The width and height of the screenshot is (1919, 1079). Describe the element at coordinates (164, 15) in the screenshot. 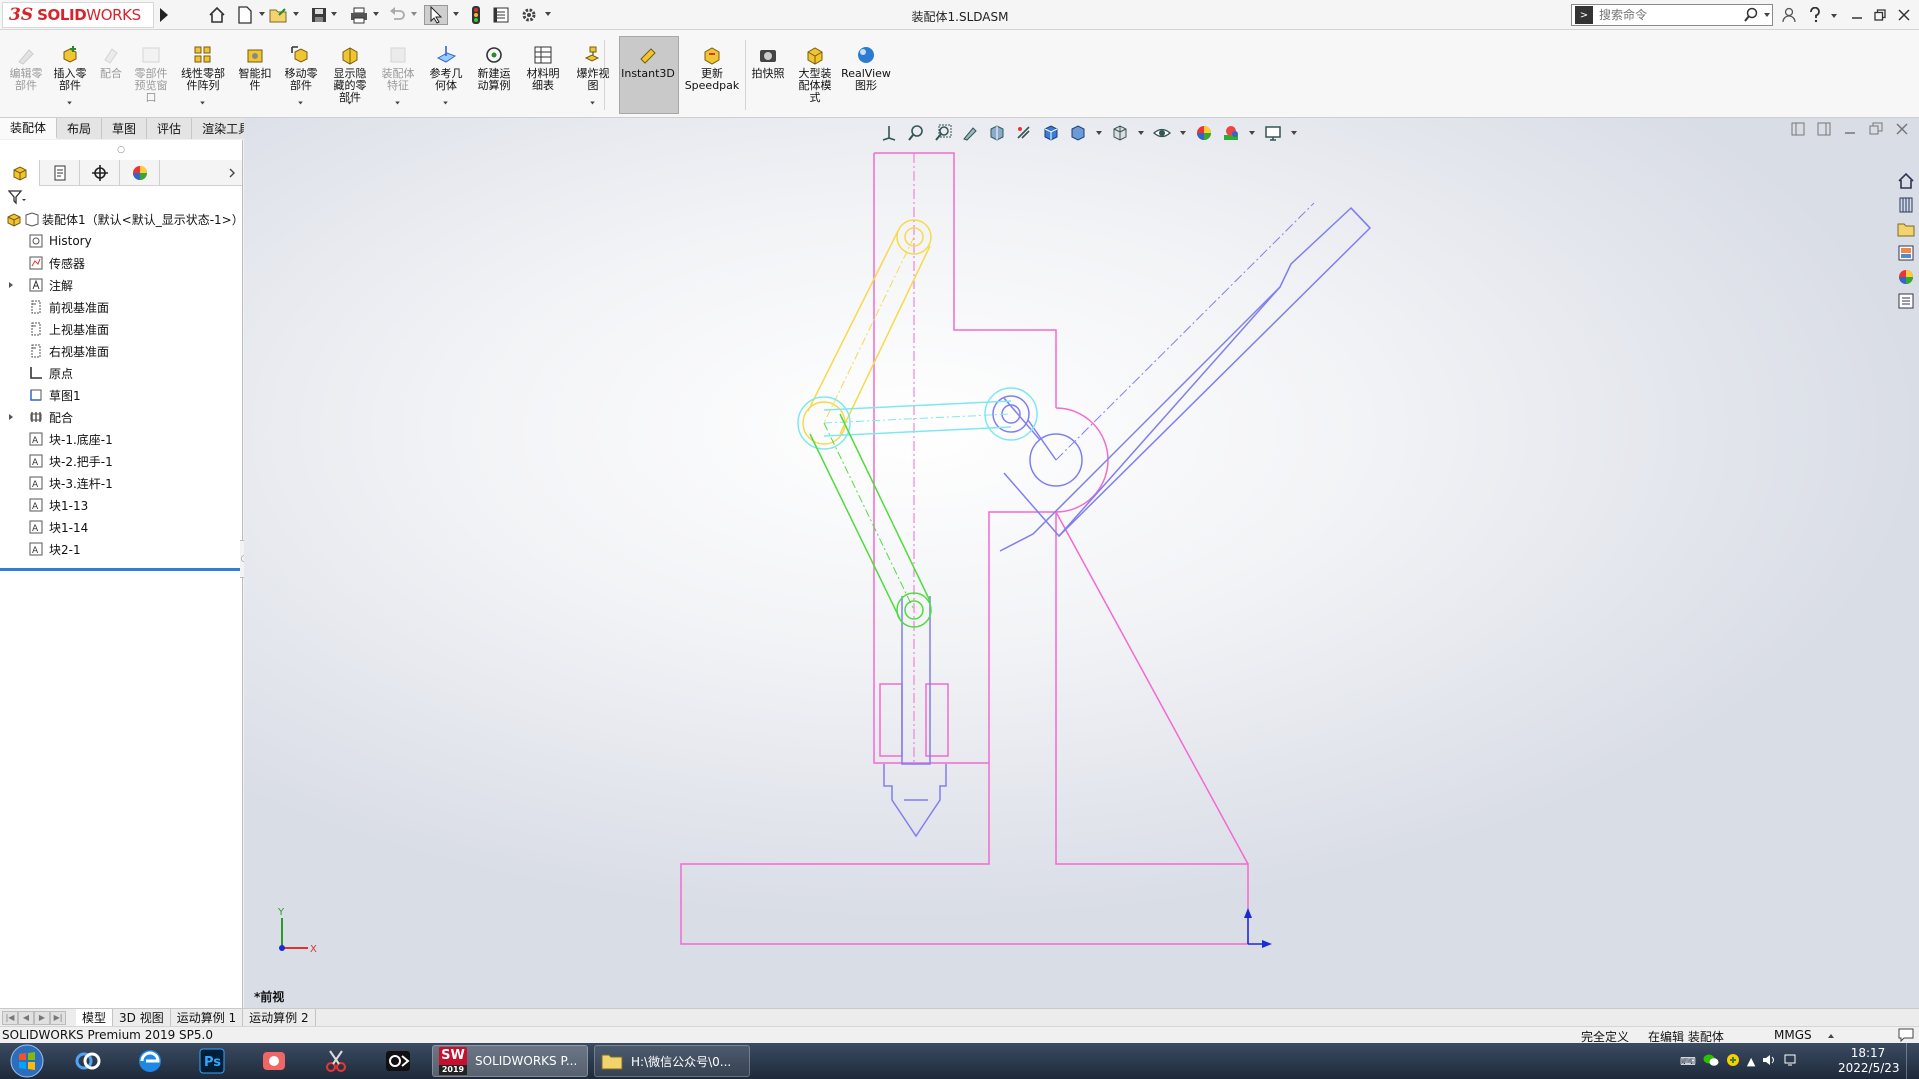

I see `flyout-arrow-icon` at that location.